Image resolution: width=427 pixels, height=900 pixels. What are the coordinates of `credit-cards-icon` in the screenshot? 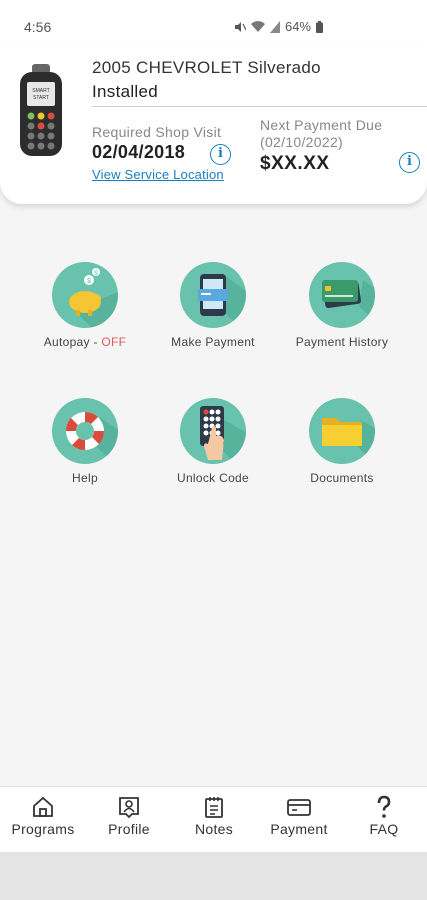 It's located at (342, 295).